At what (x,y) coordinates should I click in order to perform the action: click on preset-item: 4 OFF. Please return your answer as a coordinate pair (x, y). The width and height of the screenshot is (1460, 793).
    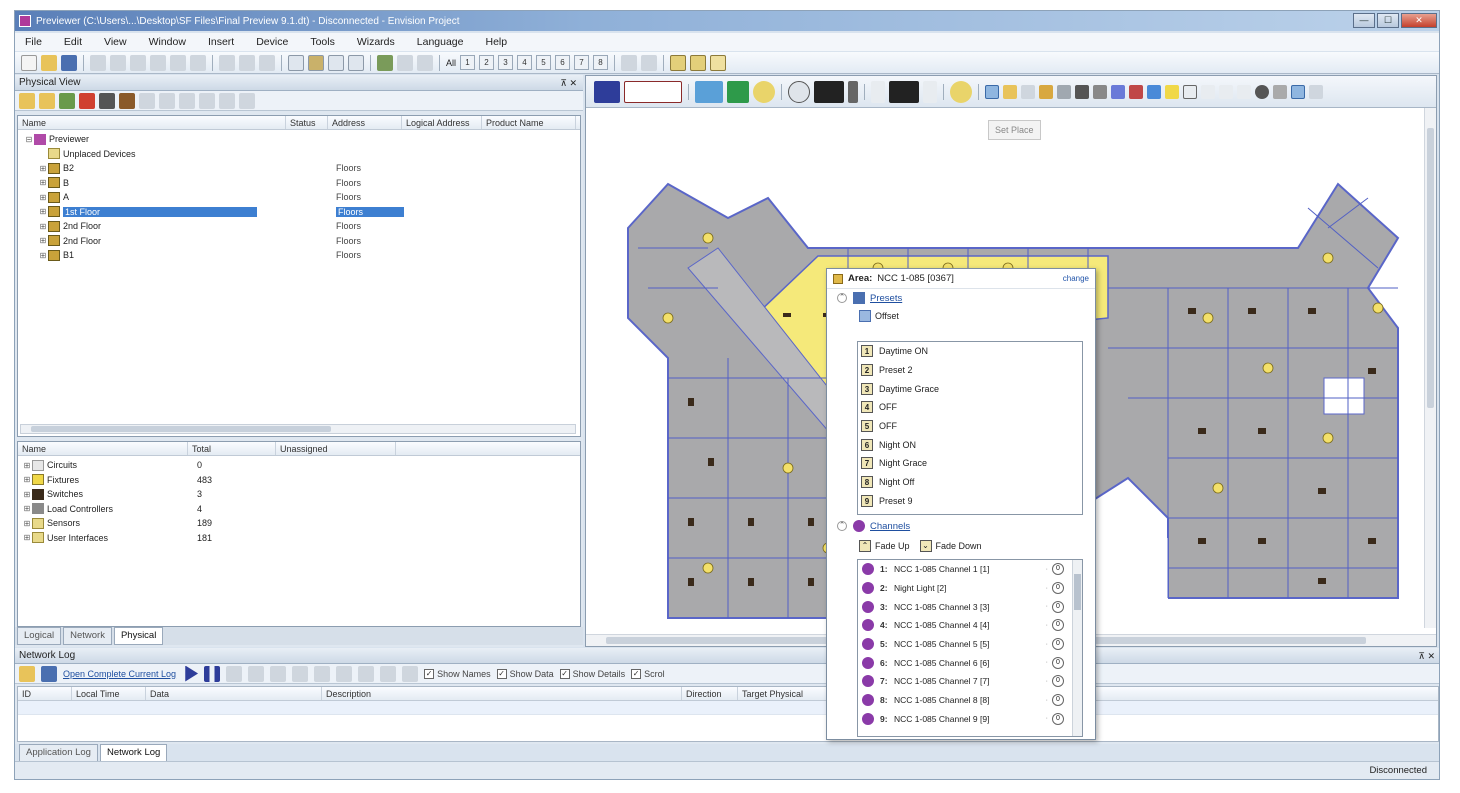
    Looking at the image, I should click on (970, 407).